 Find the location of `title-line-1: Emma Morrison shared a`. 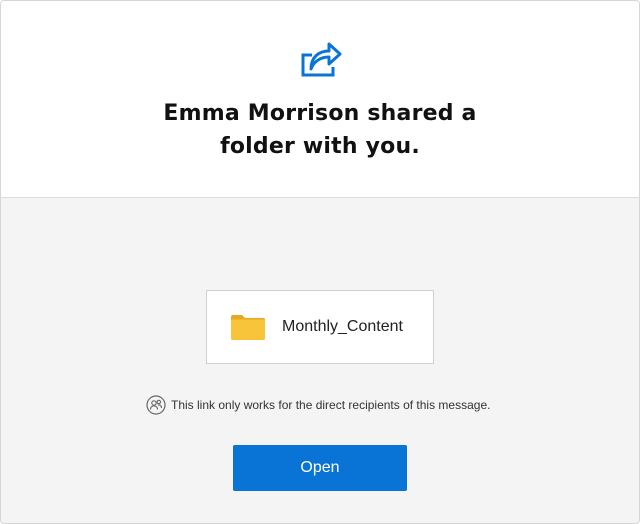

title-line-1: Emma Morrison shared a is located at coordinates (320, 113).